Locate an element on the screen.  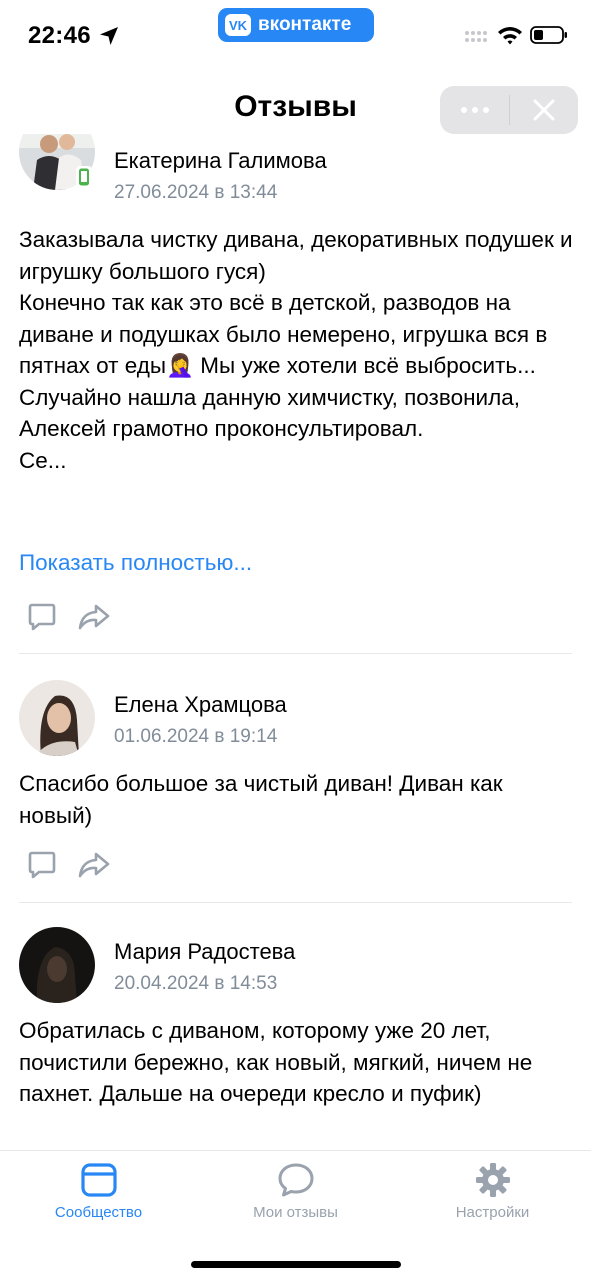
tab-label: Настройки is located at coordinates (492, 1212).